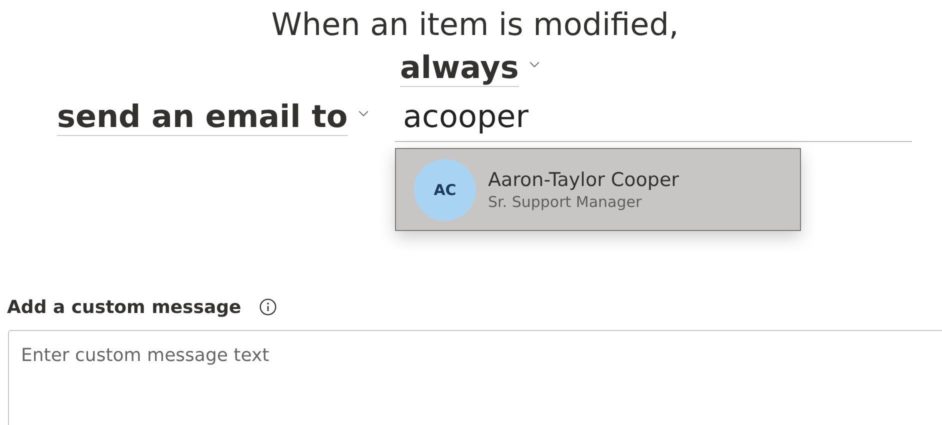 Image resolution: width=942 pixels, height=425 pixels. What do you see at coordinates (653, 117) in the screenshot?
I see `recipient-input: acooper` at bounding box center [653, 117].